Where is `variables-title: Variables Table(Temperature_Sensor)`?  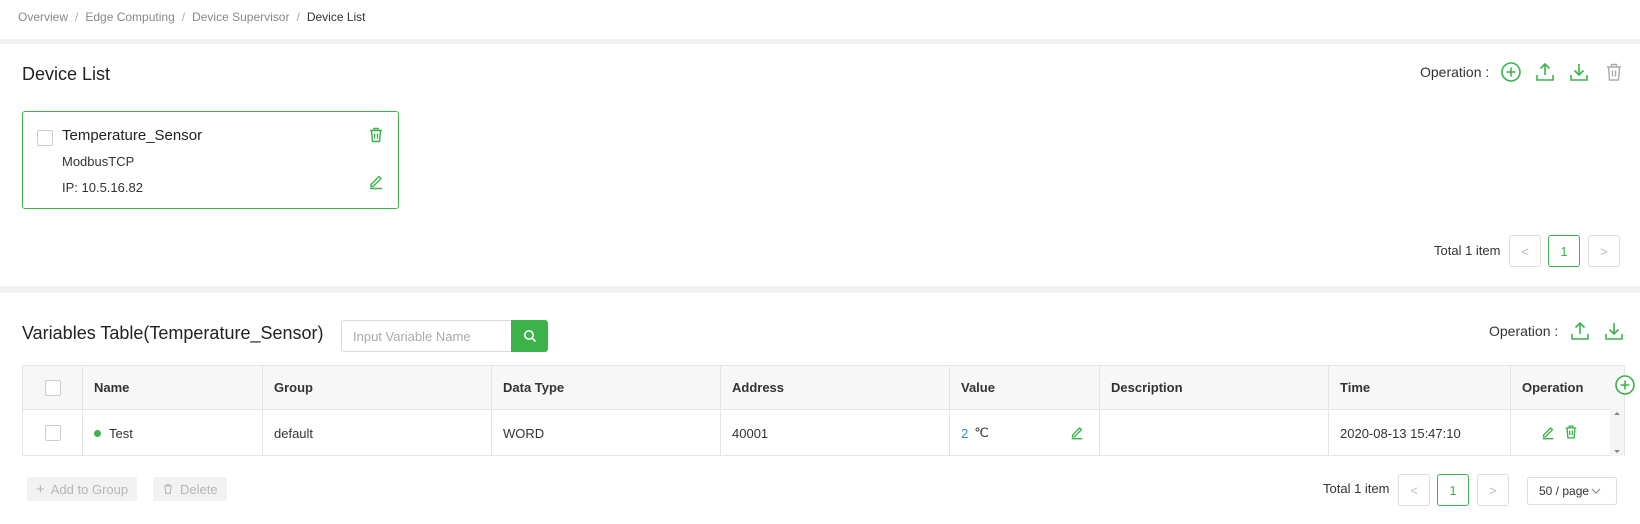 variables-title: Variables Table(Temperature_Sensor) is located at coordinates (173, 333).